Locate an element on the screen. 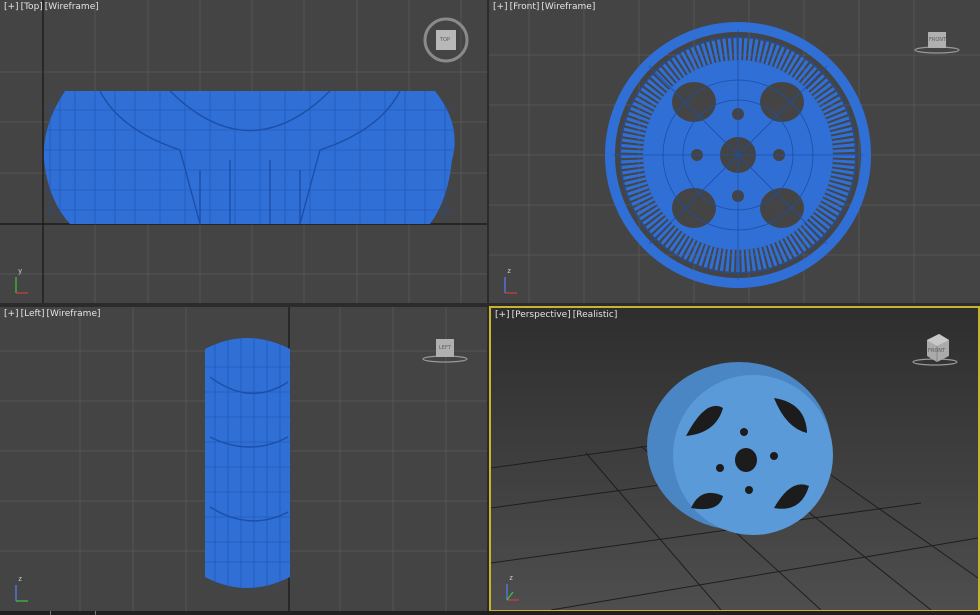  viewport-view-label: [Perspective] is located at coordinates (541, 315).